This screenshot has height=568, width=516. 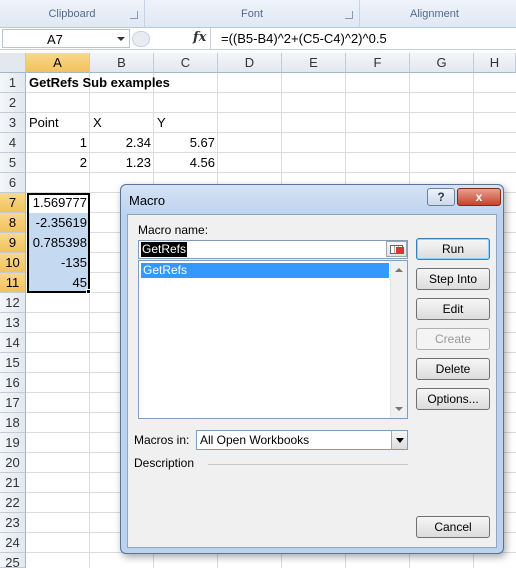 I want to click on name-box-value: A7, so click(x=55, y=39).